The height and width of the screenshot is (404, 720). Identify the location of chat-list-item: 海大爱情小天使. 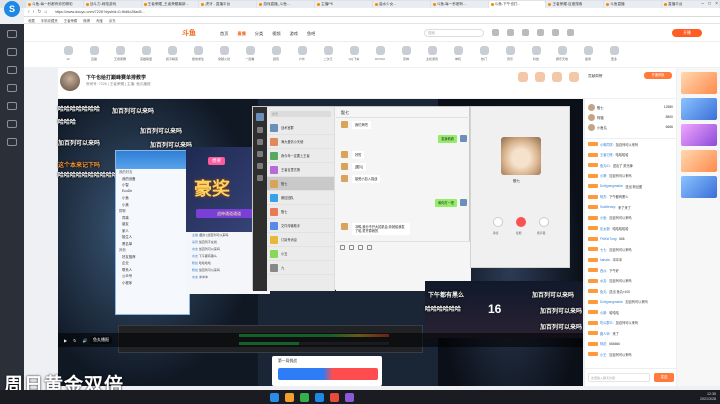
(300, 142).